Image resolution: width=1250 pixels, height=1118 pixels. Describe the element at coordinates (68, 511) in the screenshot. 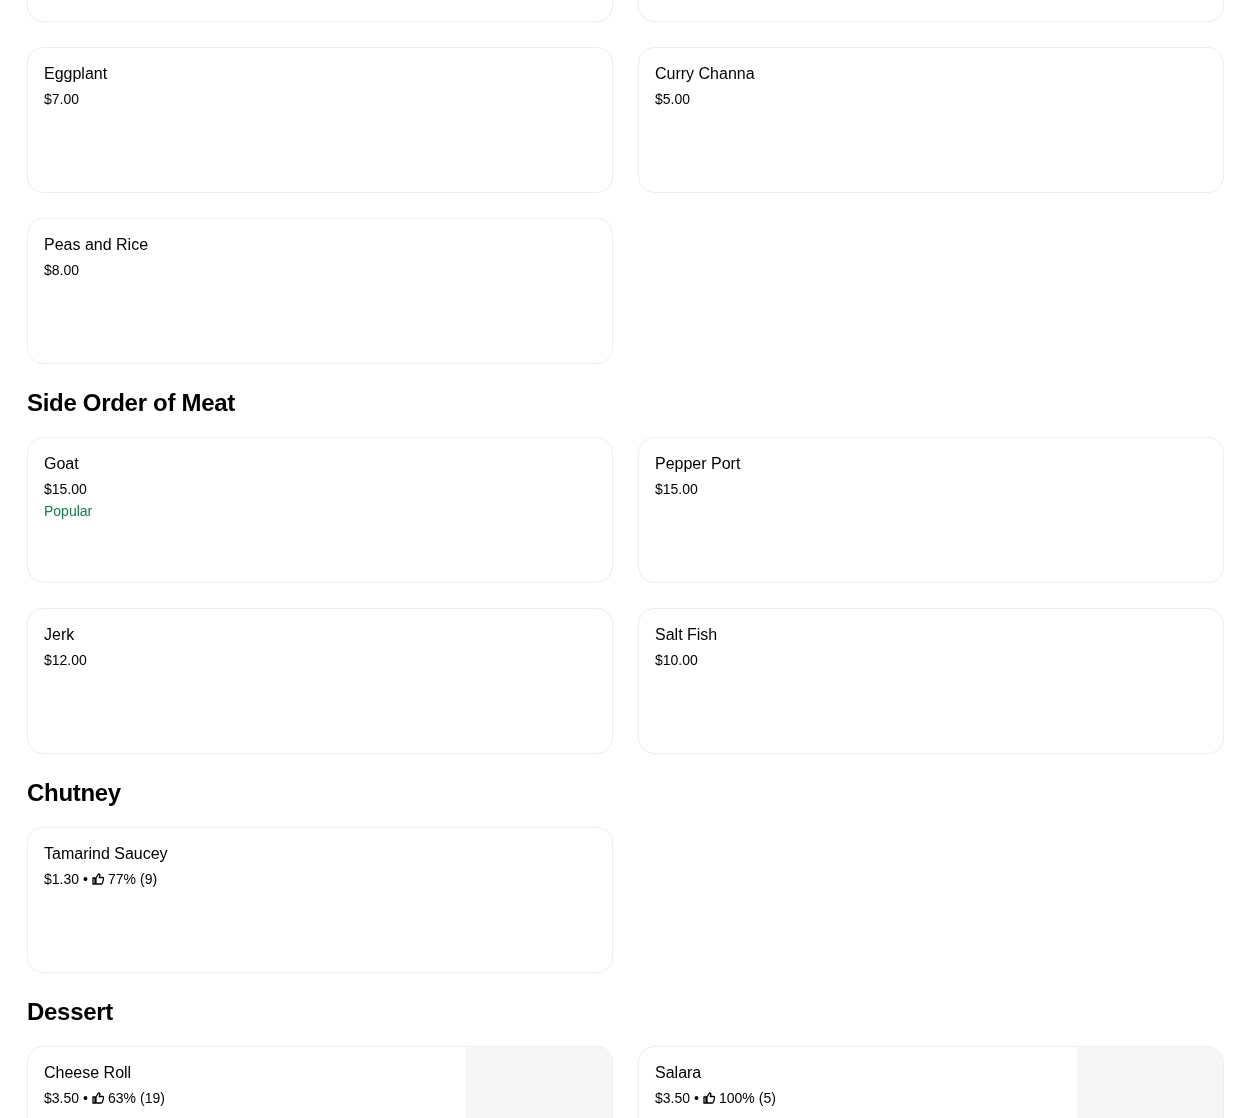

I see `popular-label: Popular` at that location.